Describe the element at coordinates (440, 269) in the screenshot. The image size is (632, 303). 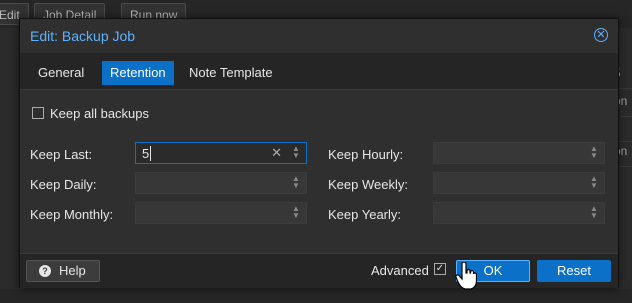
I see `advanced-checkbox: ✓` at that location.